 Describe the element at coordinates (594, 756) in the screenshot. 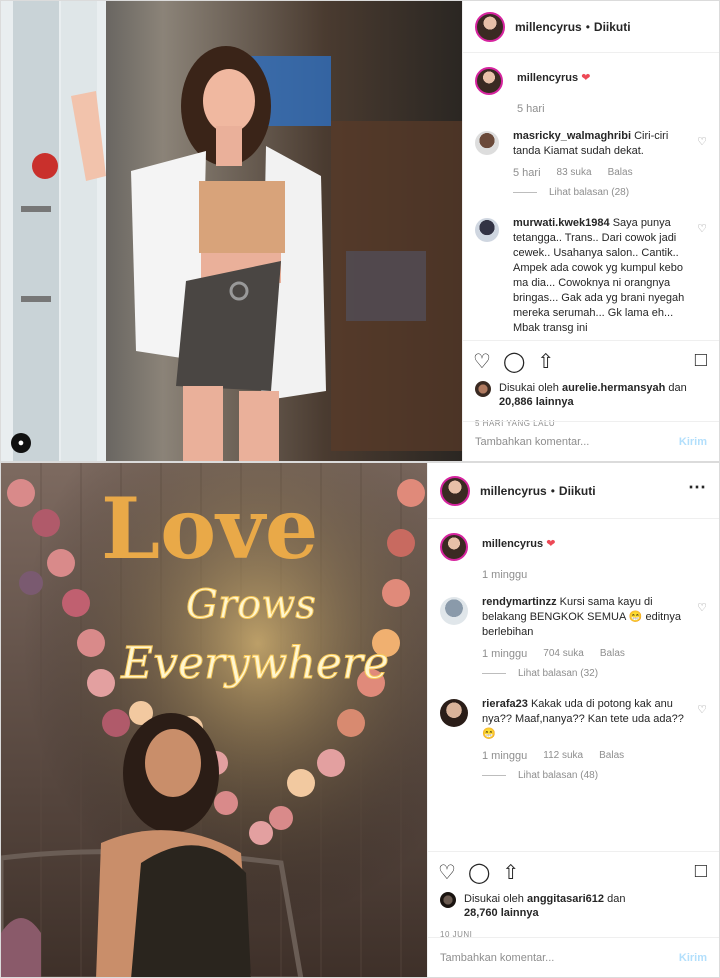

I see `comment-meta: 1 minggu 112 suka Balas` at that location.